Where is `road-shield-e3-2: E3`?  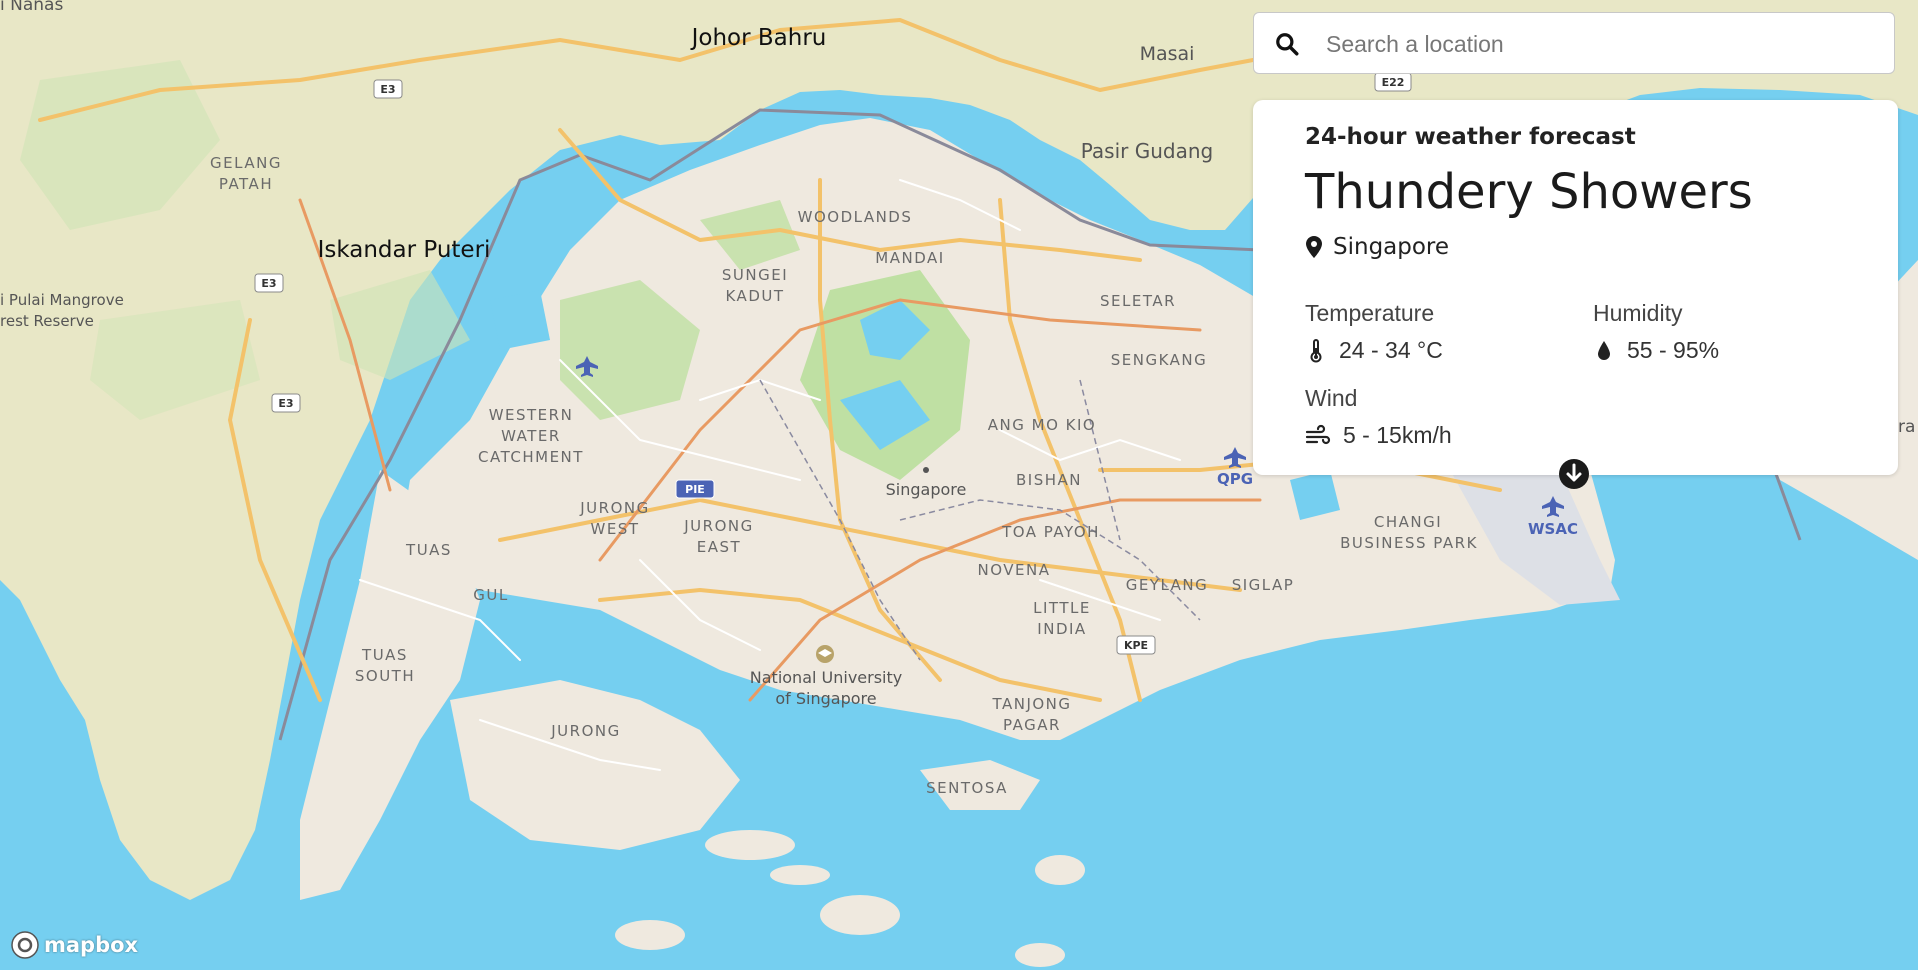
road-shield-e3-2: E3 is located at coordinates (269, 283).